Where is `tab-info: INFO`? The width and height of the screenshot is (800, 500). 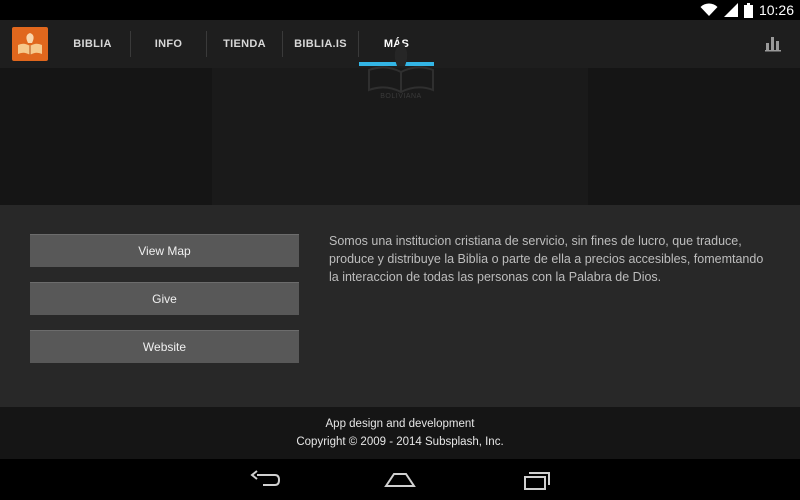 tab-info: INFO is located at coordinates (168, 44).